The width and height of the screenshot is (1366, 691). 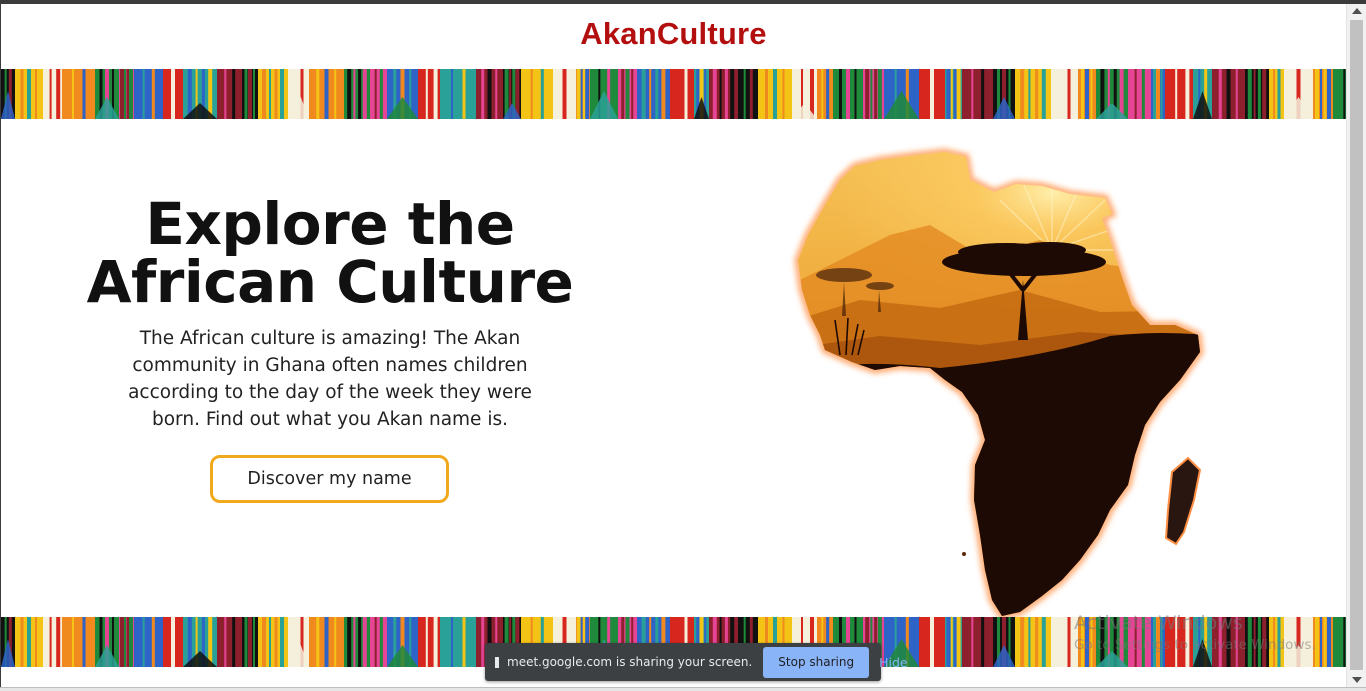 I want to click on kente-pattern, so click(x=673, y=94).